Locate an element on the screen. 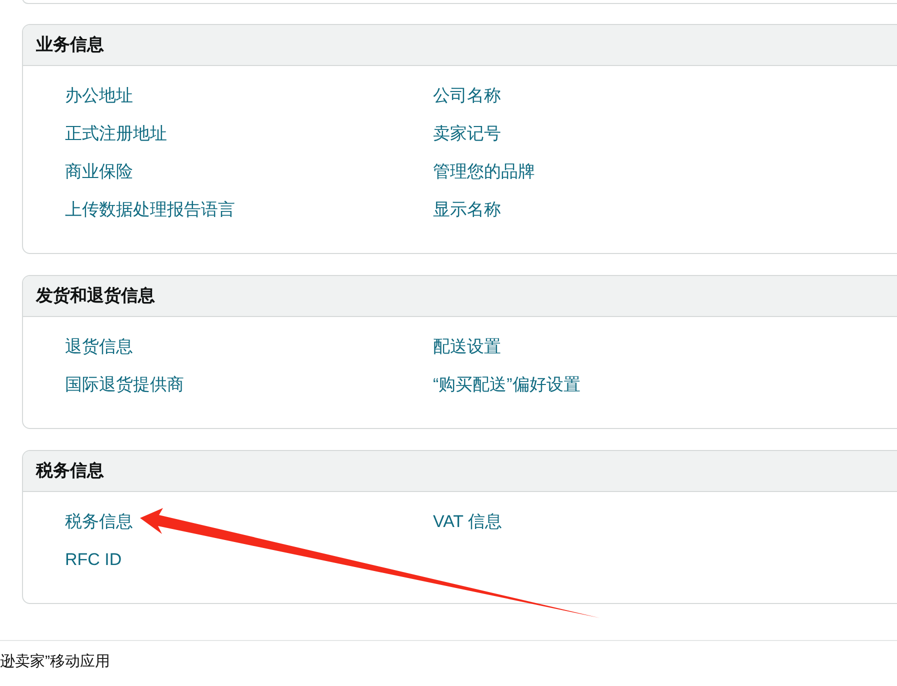 This screenshot has width=897, height=686. settings-link: 正式注册地址 is located at coordinates (116, 133).